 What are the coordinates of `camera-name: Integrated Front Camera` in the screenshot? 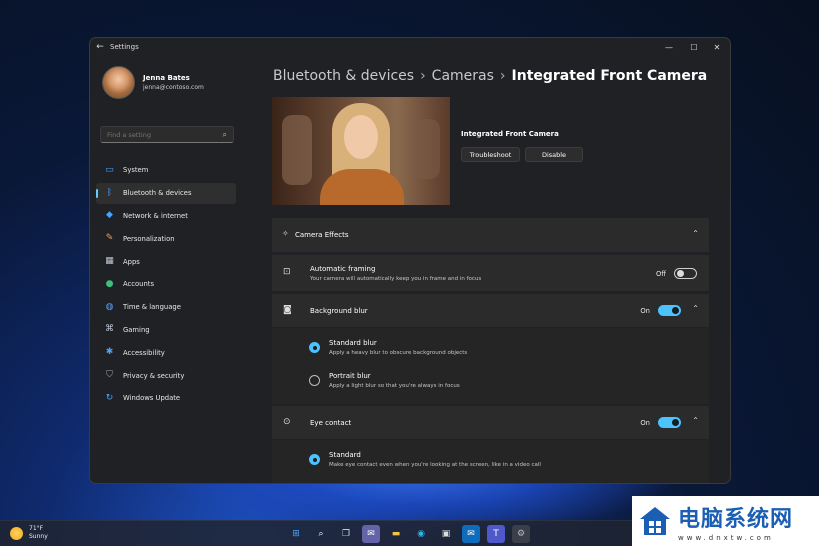 It's located at (510, 134).